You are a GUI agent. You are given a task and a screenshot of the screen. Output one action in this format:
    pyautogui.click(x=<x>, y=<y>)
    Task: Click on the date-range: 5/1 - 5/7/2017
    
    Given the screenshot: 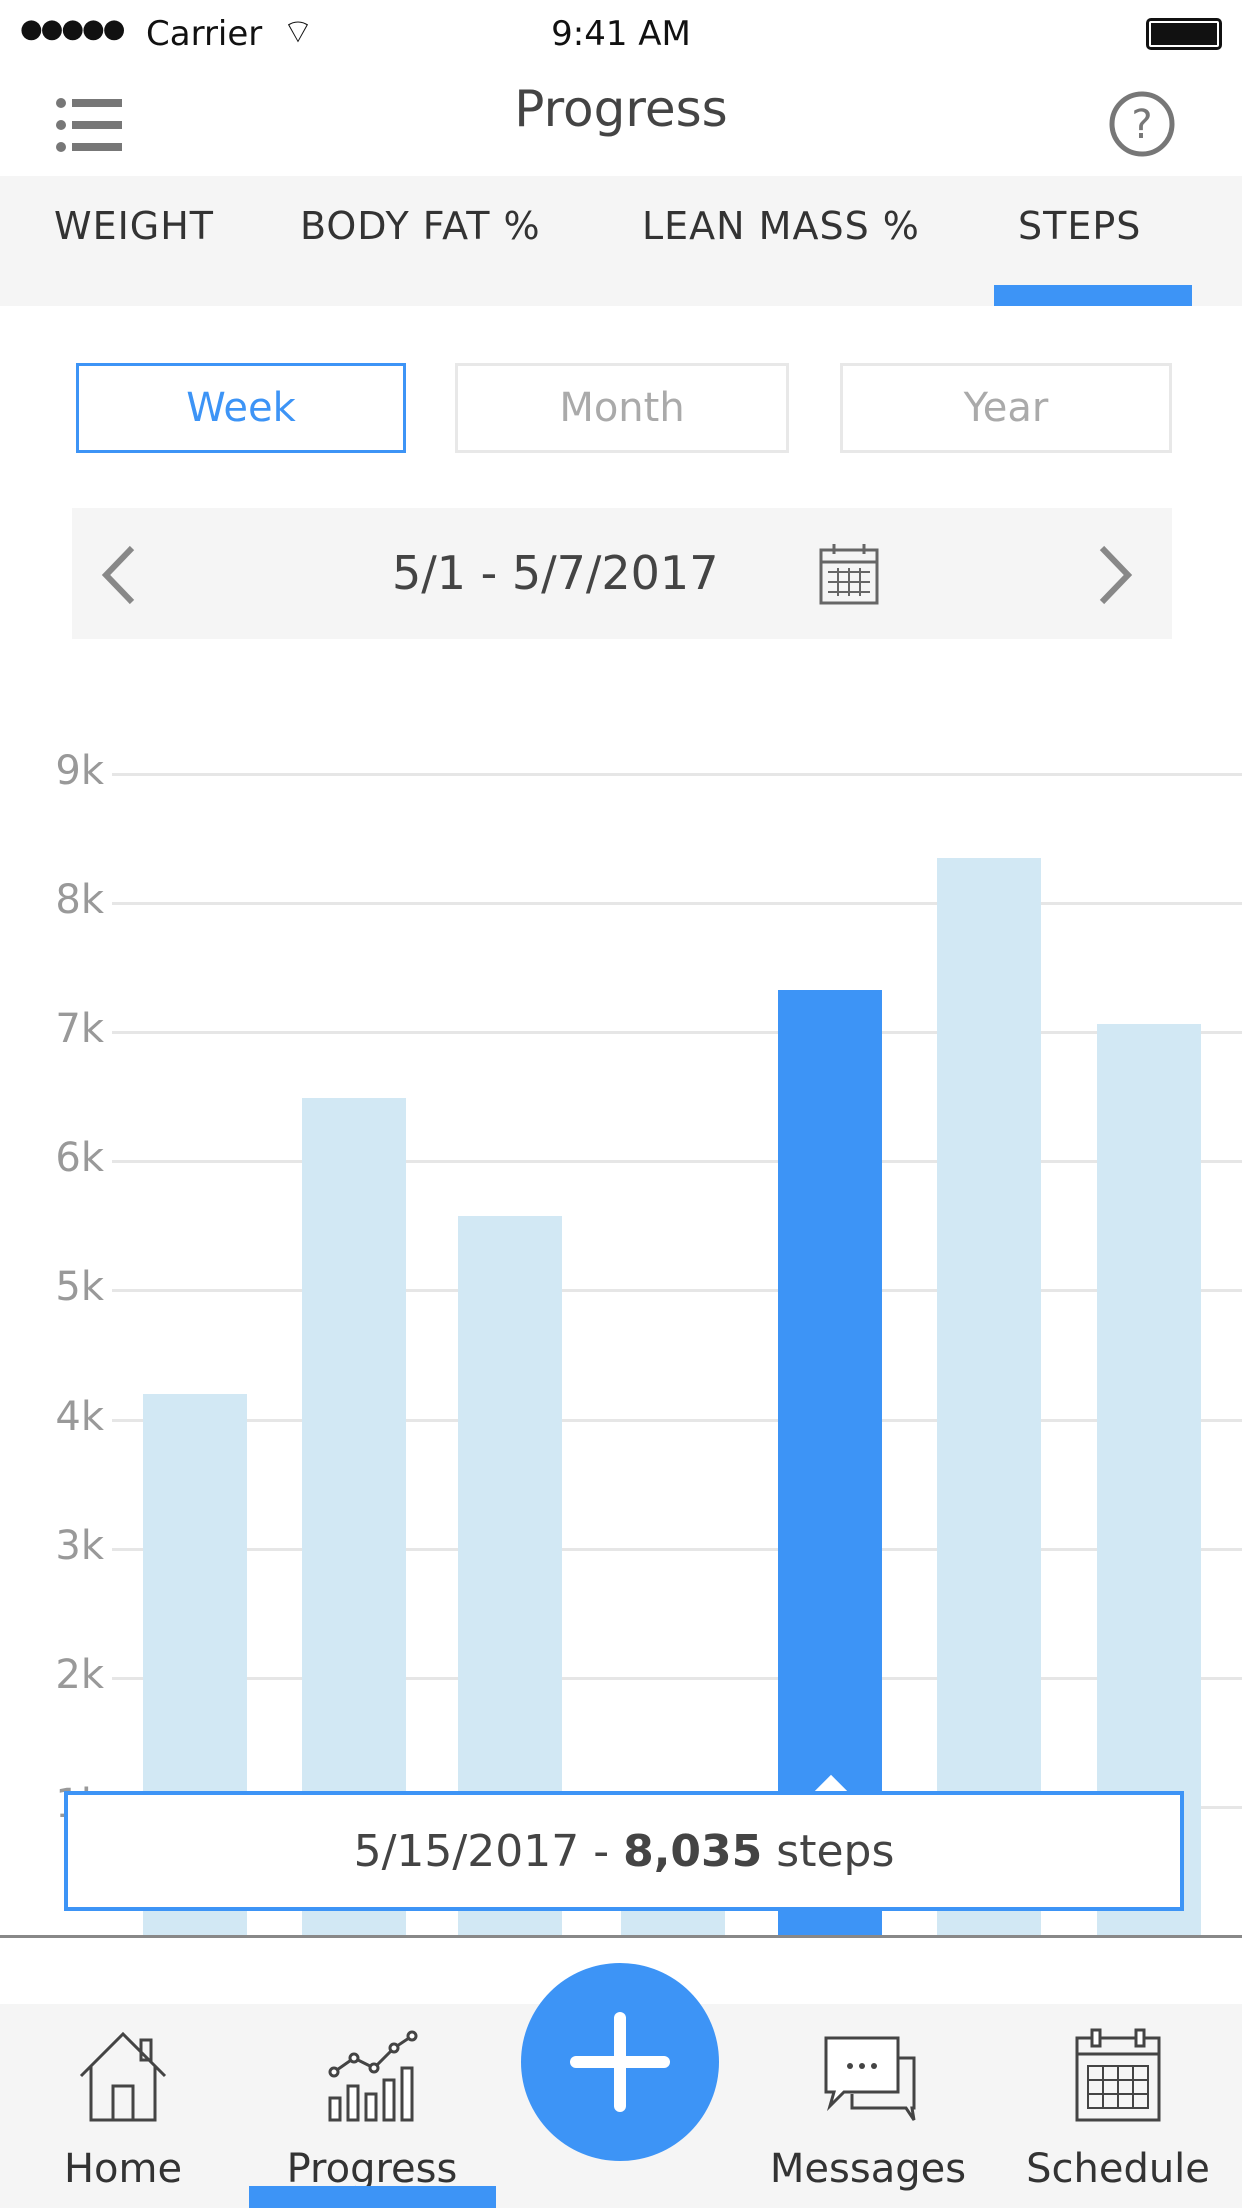 What is the action you would take?
    pyautogui.click(x=555, y=573)
    